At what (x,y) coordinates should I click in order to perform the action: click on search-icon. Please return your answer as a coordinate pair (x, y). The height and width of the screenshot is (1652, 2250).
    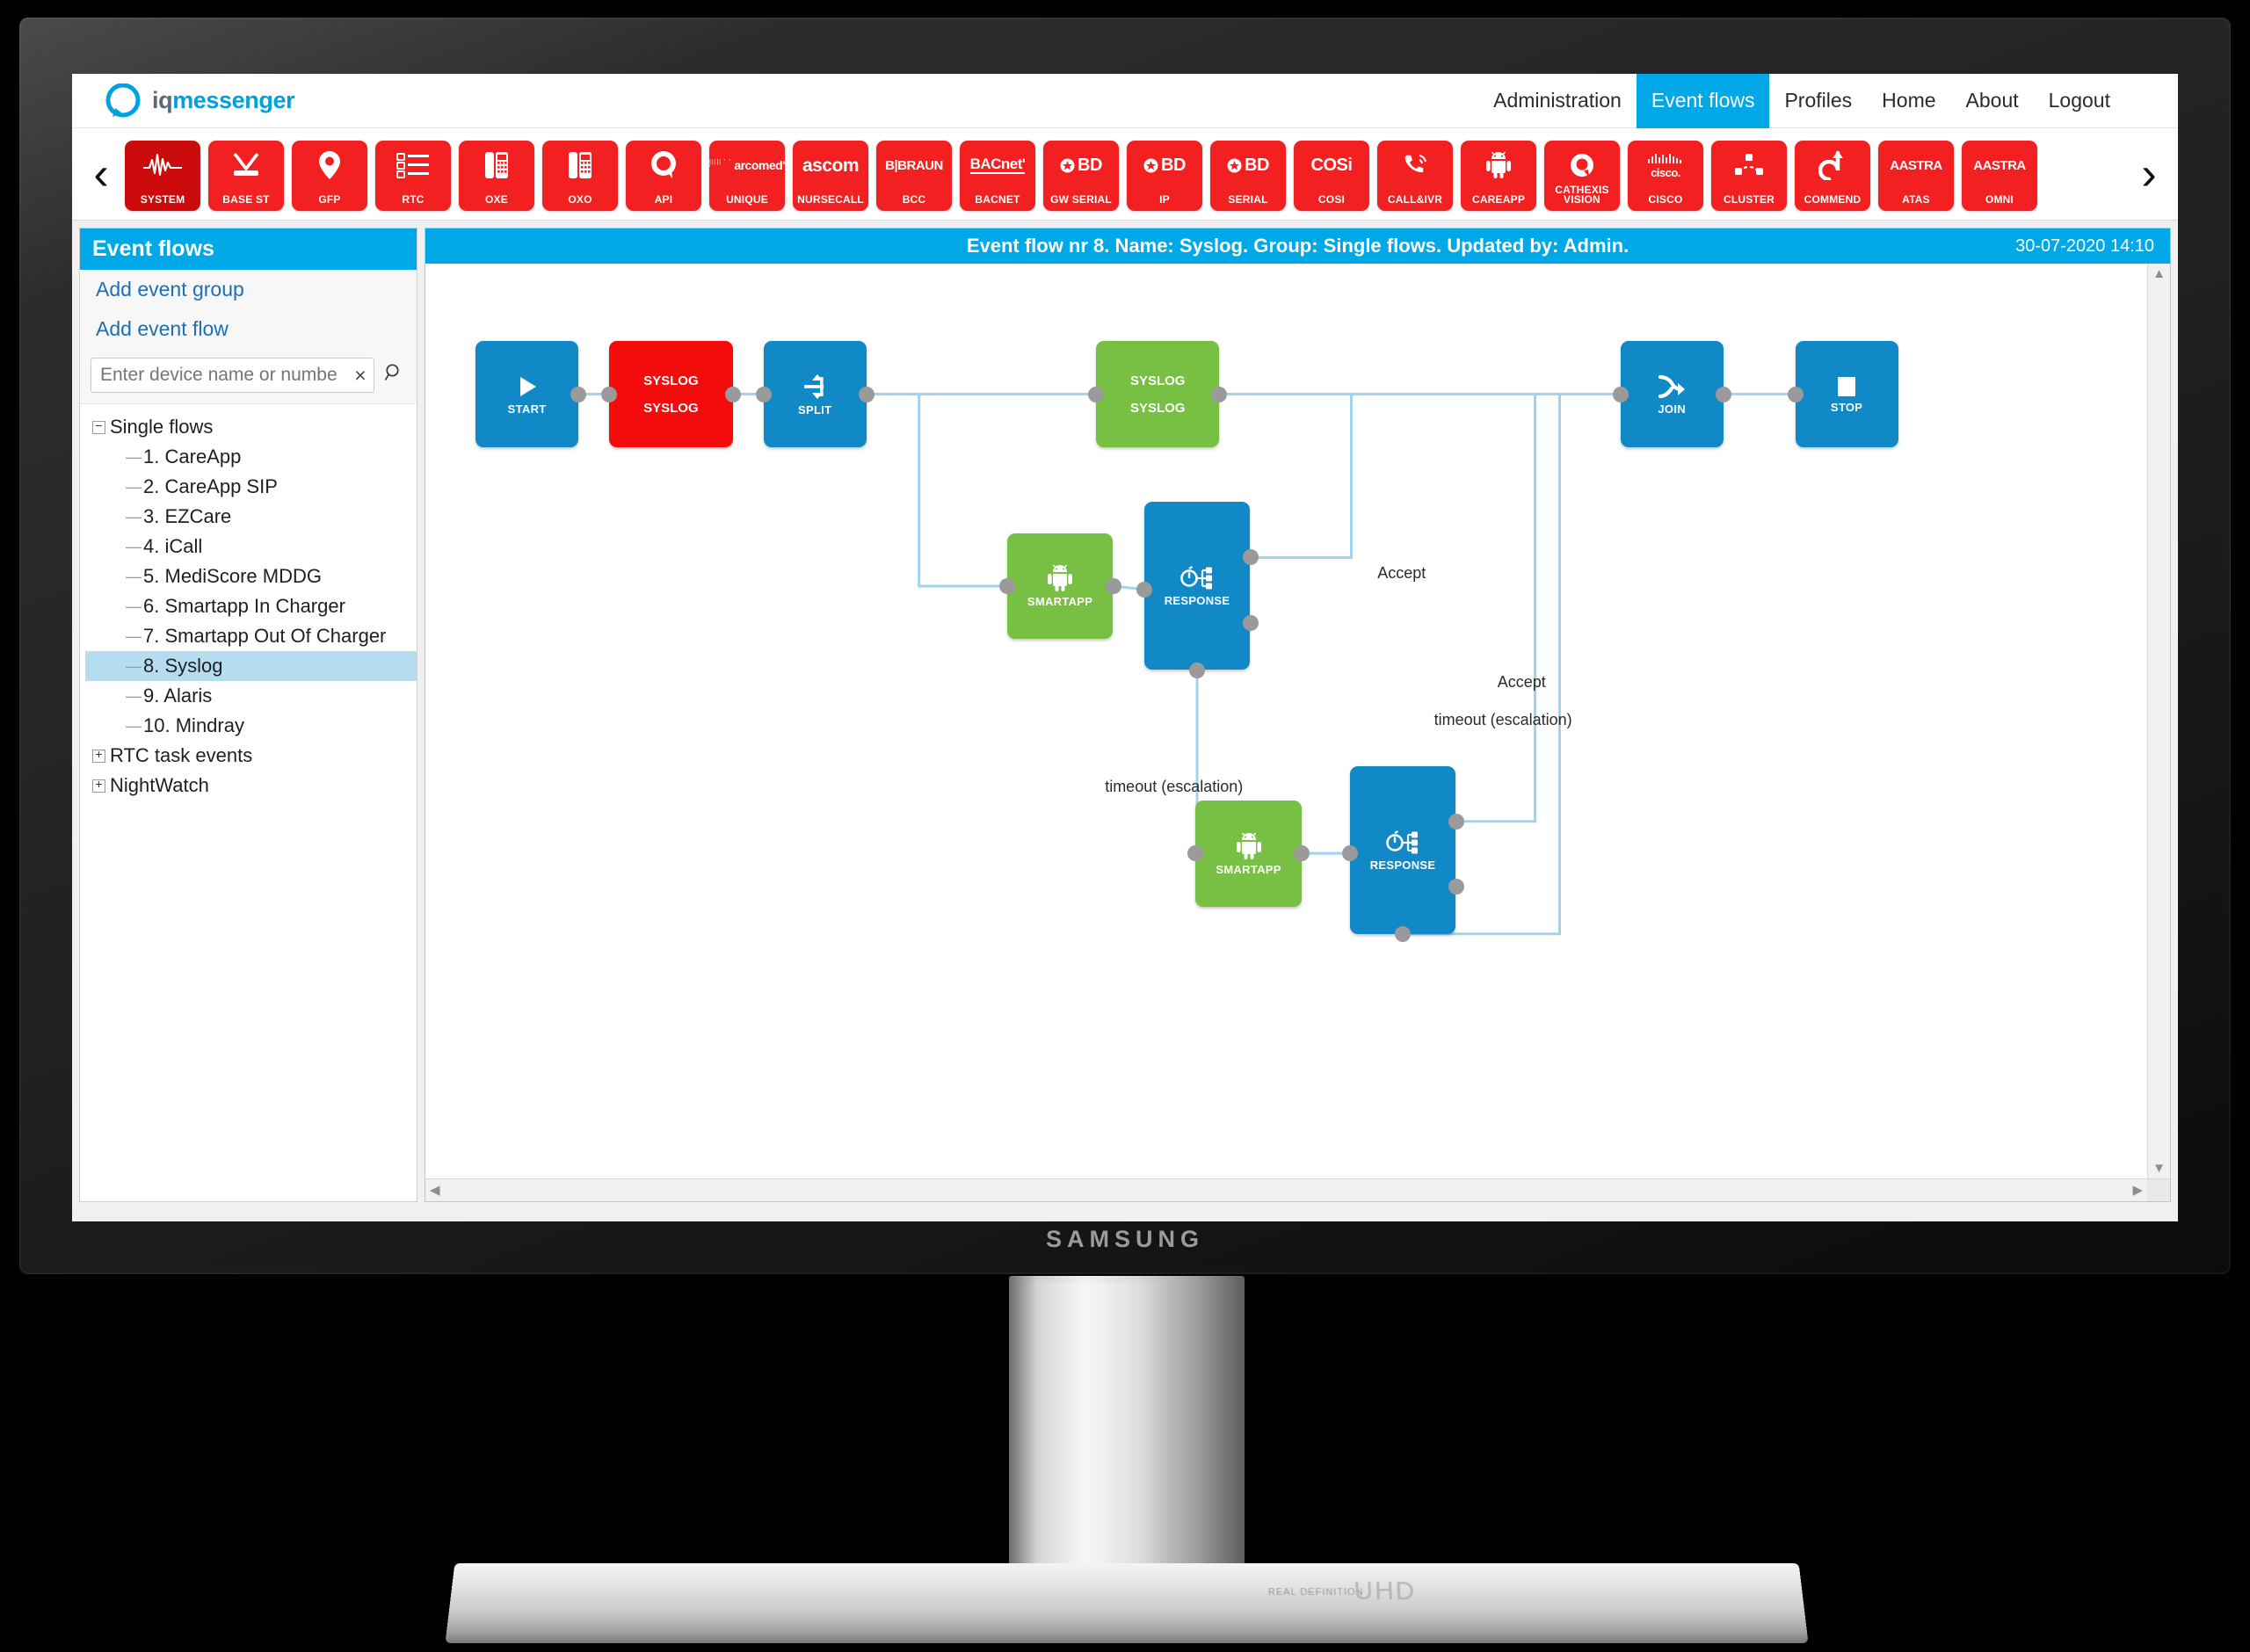
    Looking at the image, I should click on (393, 376).